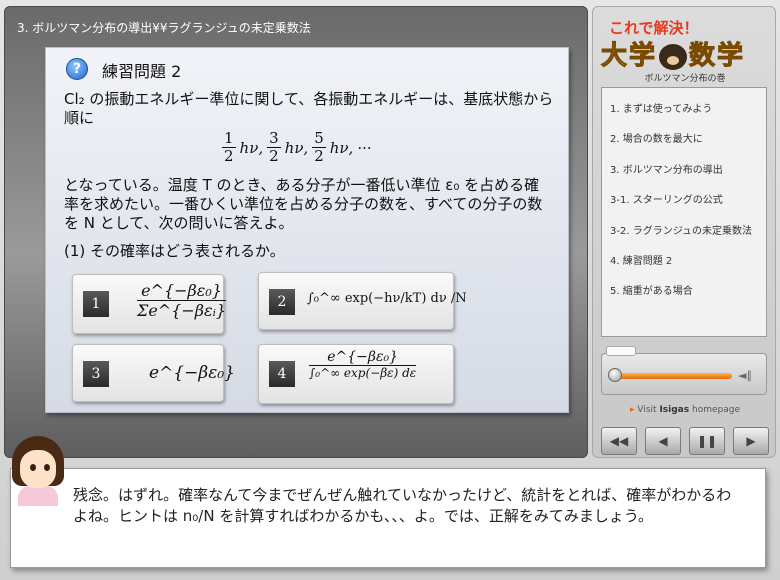 The width and height of the screenshot is (780, 580). What do you see at coordinates (615, 375) in the screenshot?
I see `slider-knob` at bounding box center [615, 375].